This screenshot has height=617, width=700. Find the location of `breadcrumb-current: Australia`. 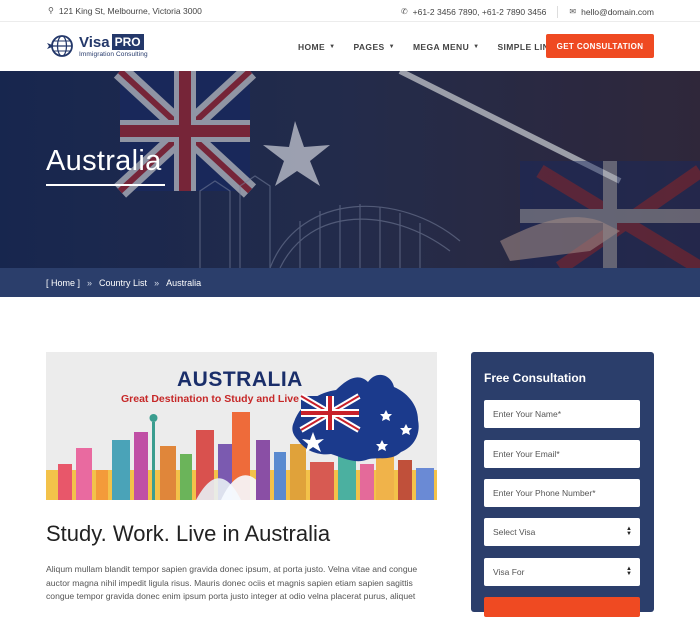

breadcrumb-current: Australia is located at coordinates (184, 282).